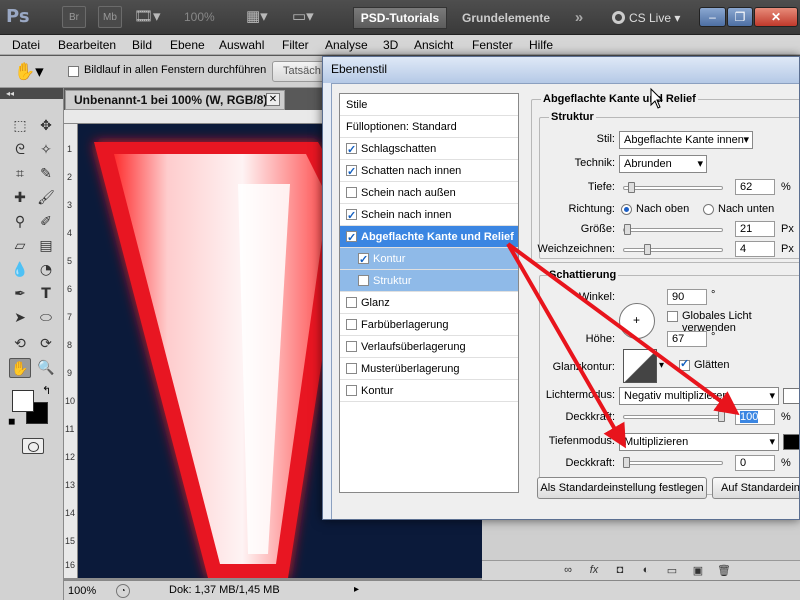 This screenshot has width=800, height=600. I want to click on menu-datei: Datei, so click(26, 45).